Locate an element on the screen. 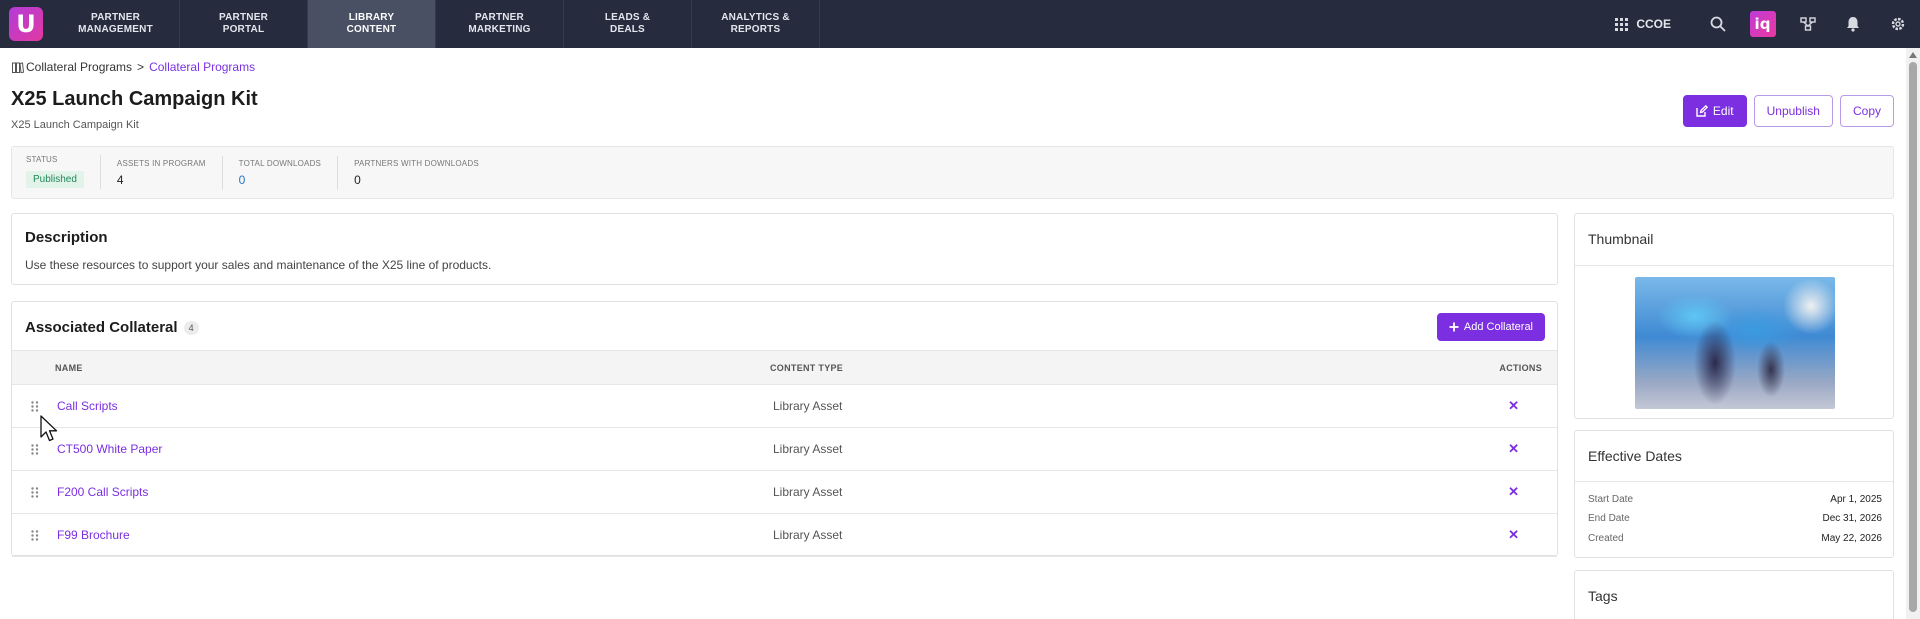 The height and width of the screenshot is (619, 1920). created-date-value: May 22, 2026 is located at coordinates (1851, 538).